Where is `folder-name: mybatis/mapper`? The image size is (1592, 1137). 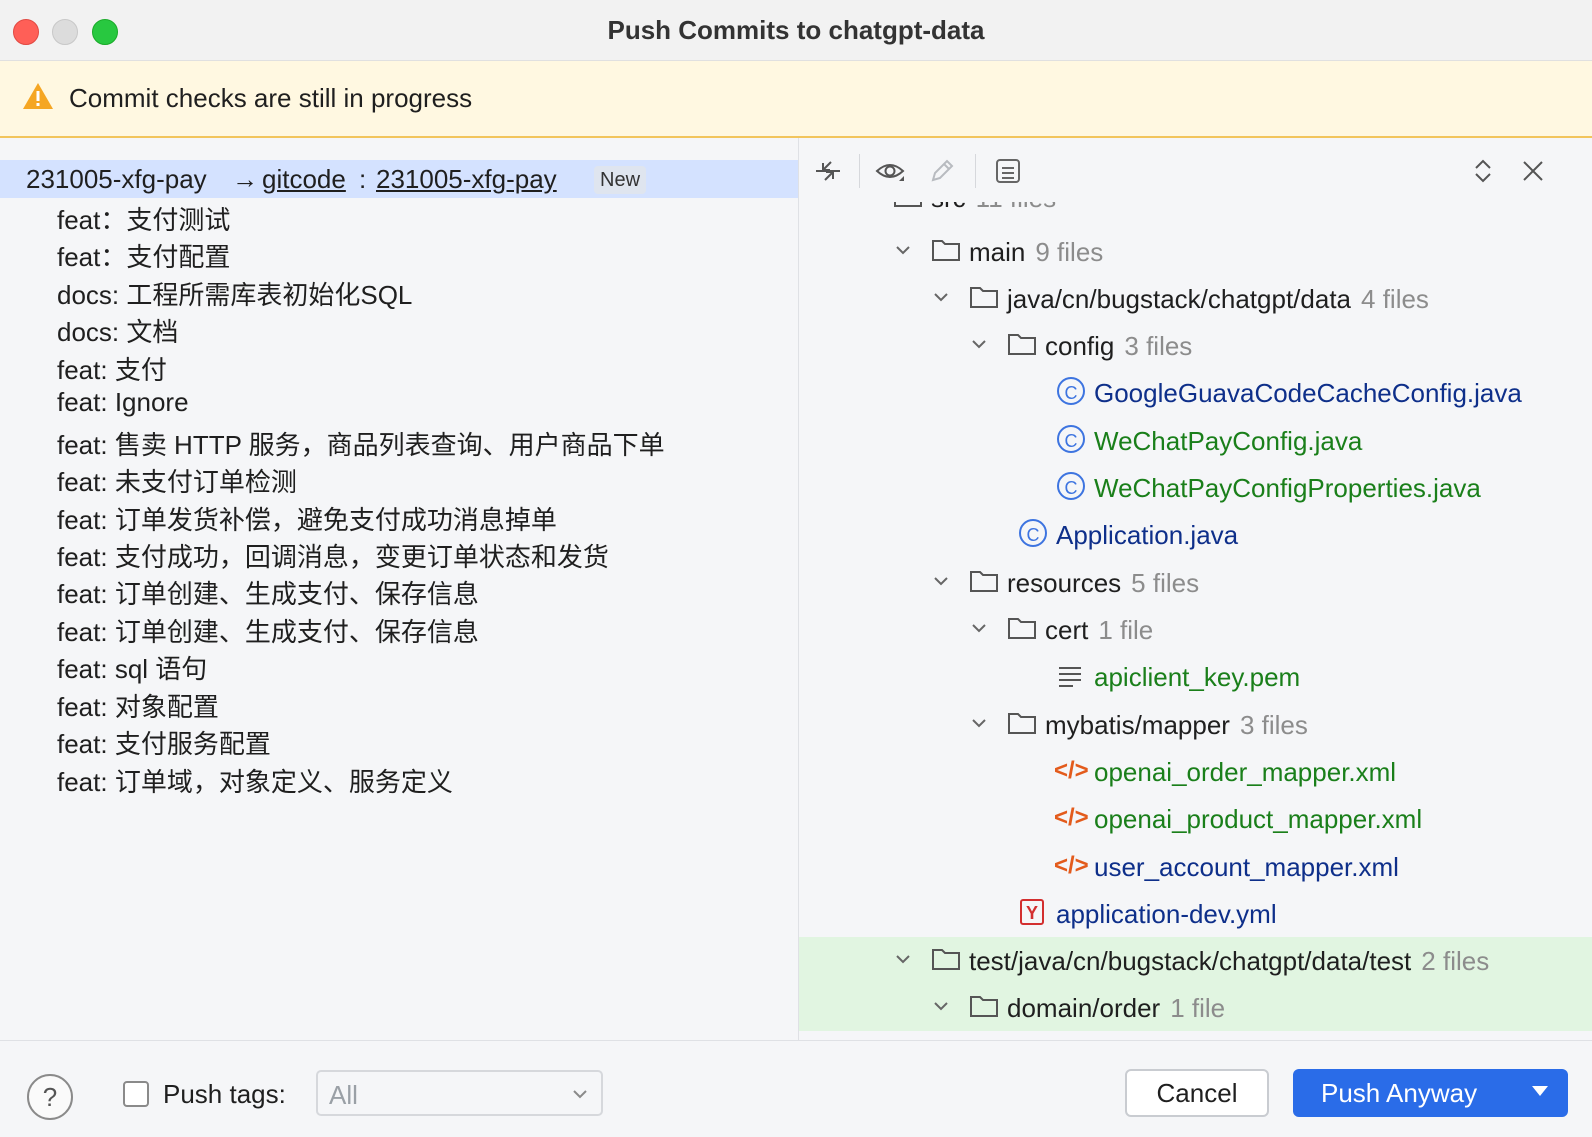 folder-name: mybatis/mapper is located at coordinates (1137, 725).